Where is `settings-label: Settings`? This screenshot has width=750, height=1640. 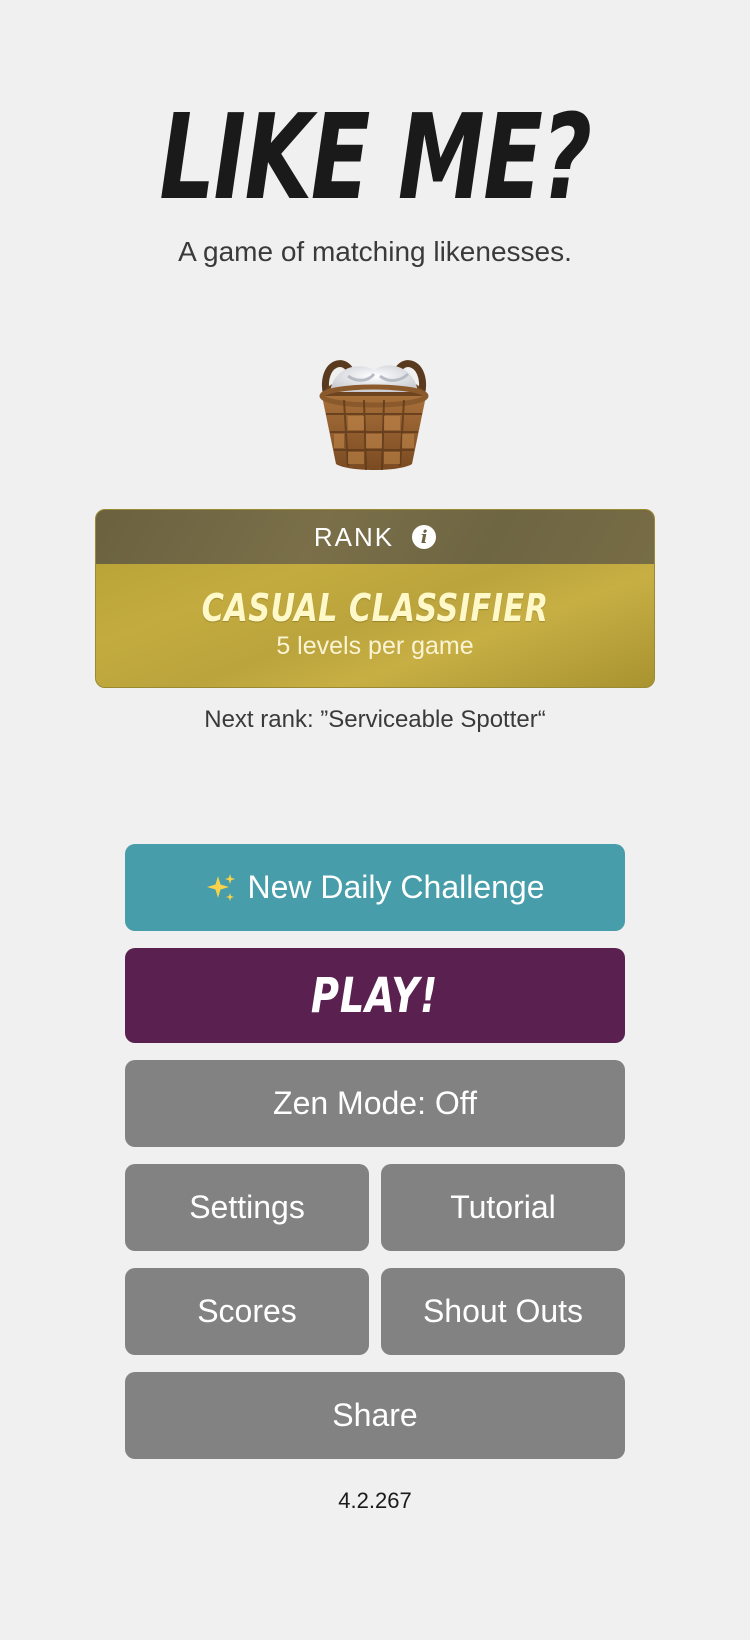 settings-label: Settings is located at coordinates (247, 1207).